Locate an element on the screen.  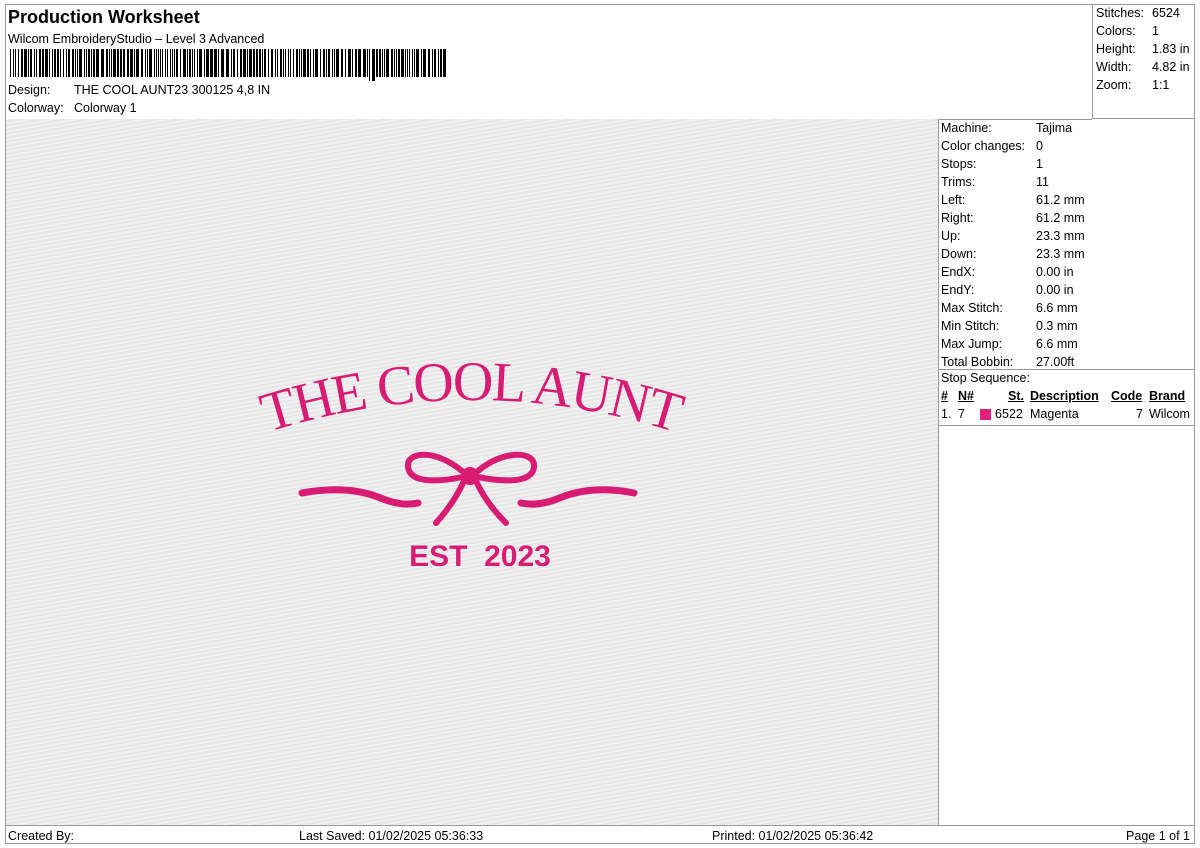
printed-date: Printed: 01/02/2025 05:36:42 is located at coordinates (793, 836).